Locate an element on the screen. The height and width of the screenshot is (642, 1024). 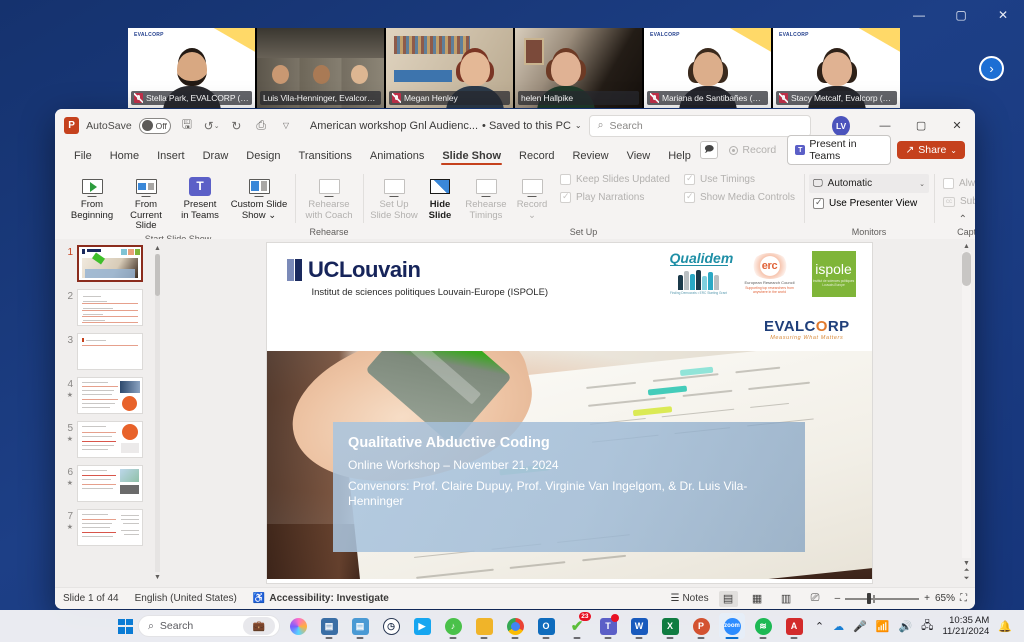
slide-thumbnail-pane: 1 2 3 4 ★ 5 ★ 6 ★ 7 ★ ▲ ▼ is located at coordinates (109, 413).